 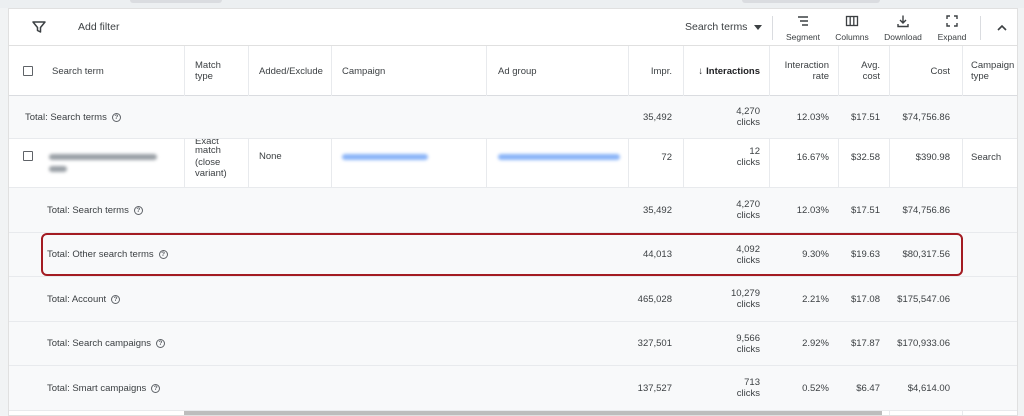 What do you see at coordinates (412, 71) in the screenshot?
I see `header-campaign: Campaign` at bounding box center [412, 71].